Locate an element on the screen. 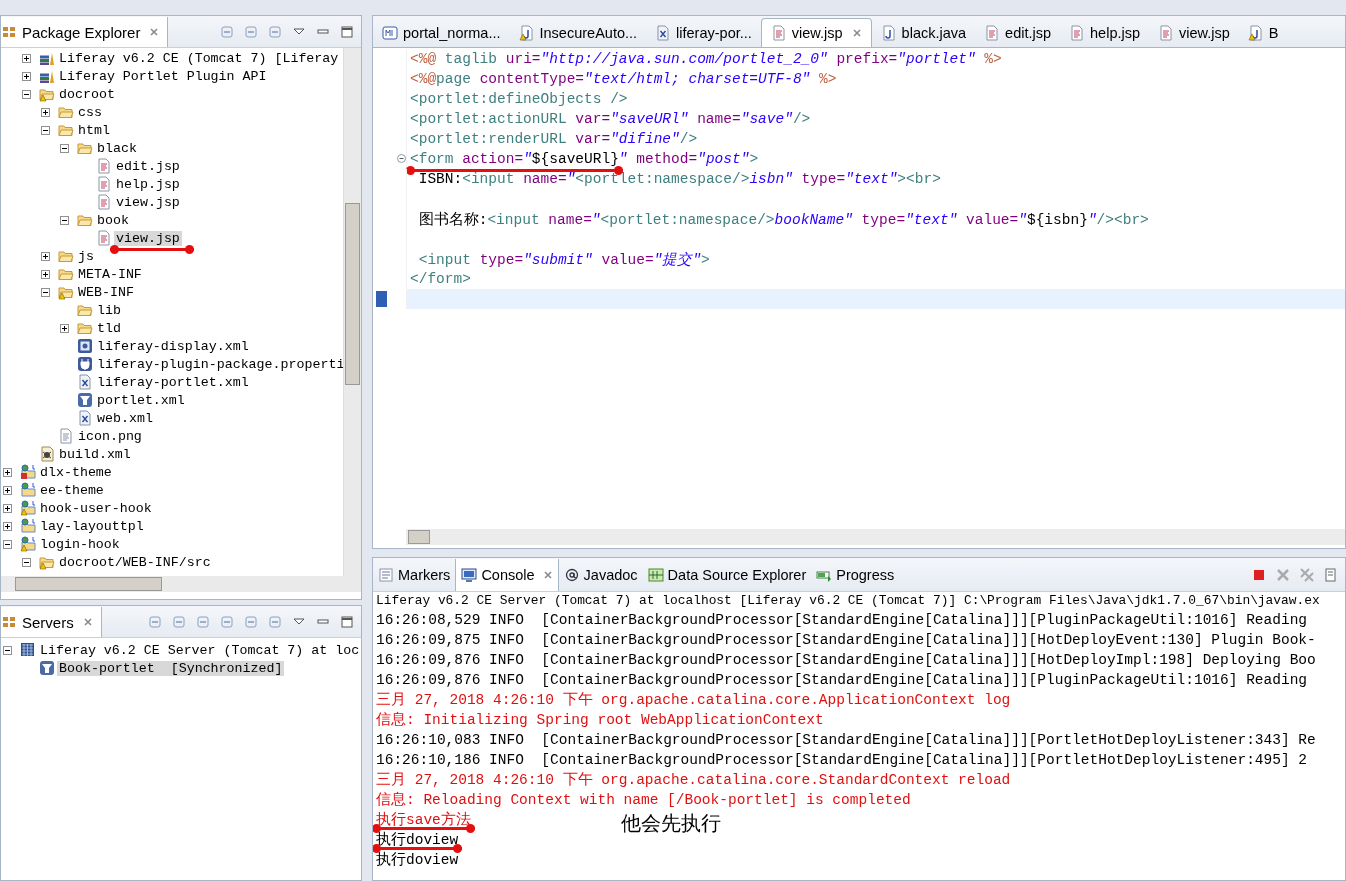 The width and height of the screenshot is (1346, 881). vertical-scrollbar is located at coordinates (352, 312).